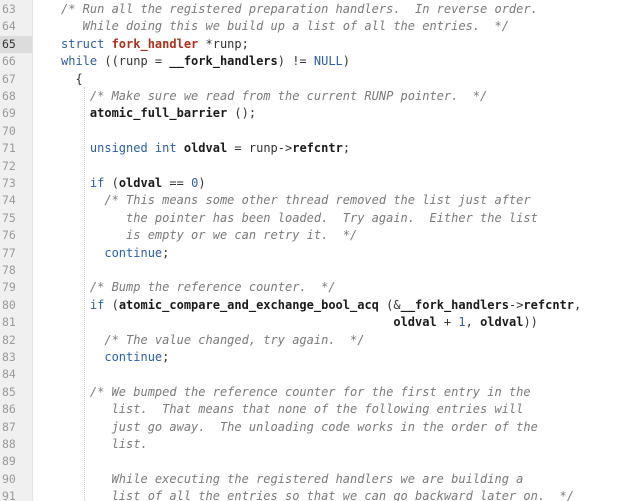 The image size is (637, 501). I want to click on code-line: atomic_full_barrier ();, so click(335, 113).